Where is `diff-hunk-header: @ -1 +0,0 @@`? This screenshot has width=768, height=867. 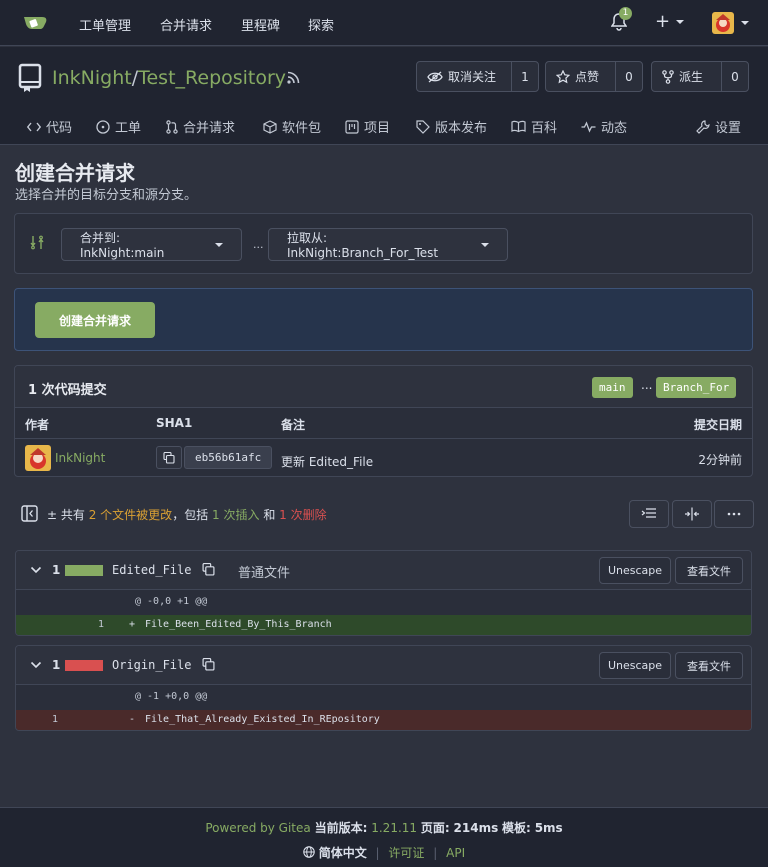
diff-hunk-header: @ -1 +0,0 @@ is located at coordinates (383, 697).